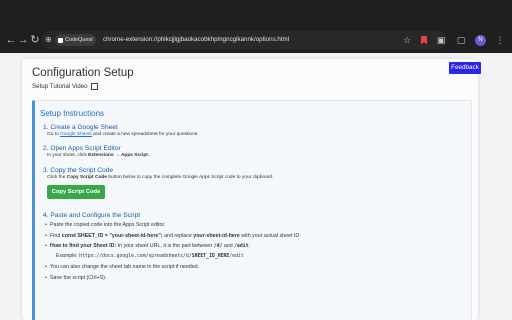  I want to click on step-2-text-a: In your sheet, click, so click(68, 155).